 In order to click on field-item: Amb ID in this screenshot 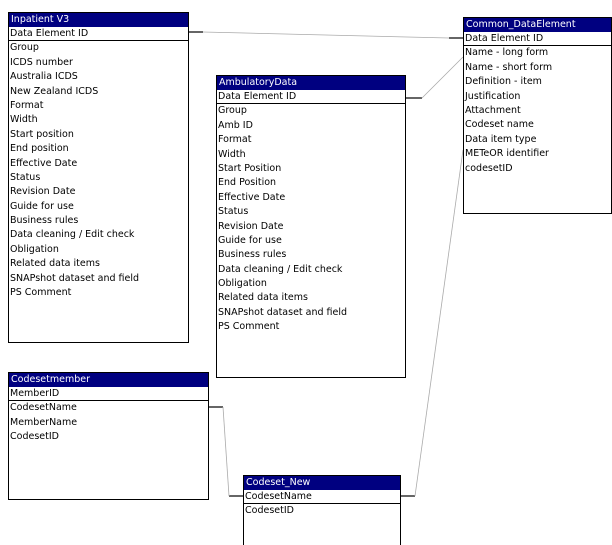, I will do `click(235, 125)`.